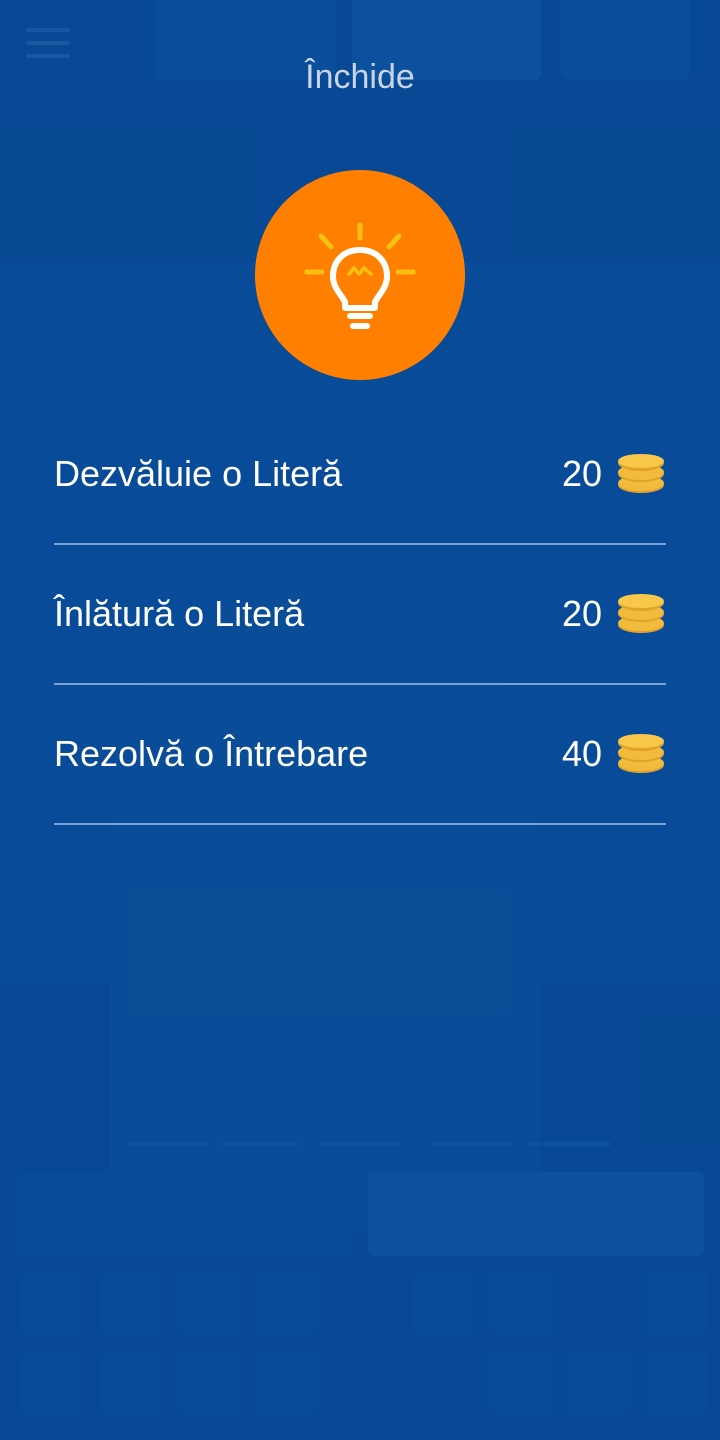 This screenshot has height=1440, width=720. Describe the element at coordinates (198, 473) in the screenshot. I see `option-label: Dezvăluie o Literă` at that location.